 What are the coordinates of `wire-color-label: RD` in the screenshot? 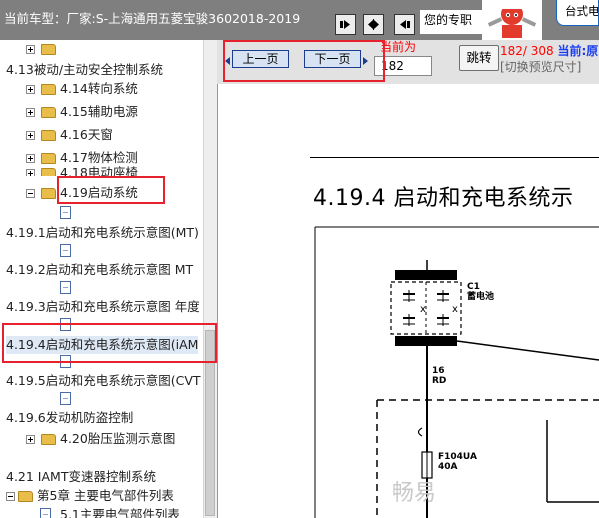 It's located at (439, 381).